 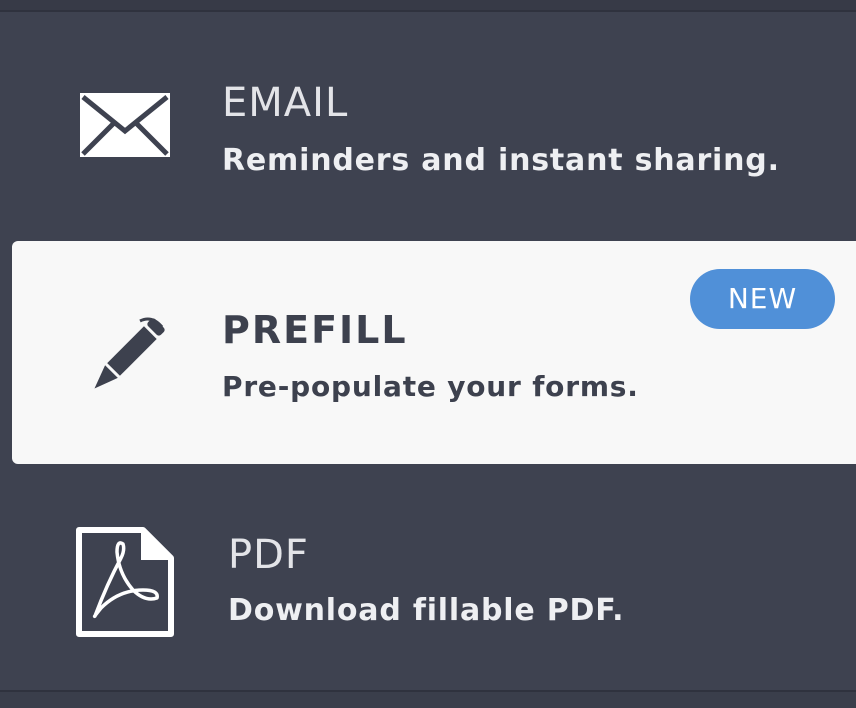 I want to click on pencil-icon, so click(x=129, y=353).